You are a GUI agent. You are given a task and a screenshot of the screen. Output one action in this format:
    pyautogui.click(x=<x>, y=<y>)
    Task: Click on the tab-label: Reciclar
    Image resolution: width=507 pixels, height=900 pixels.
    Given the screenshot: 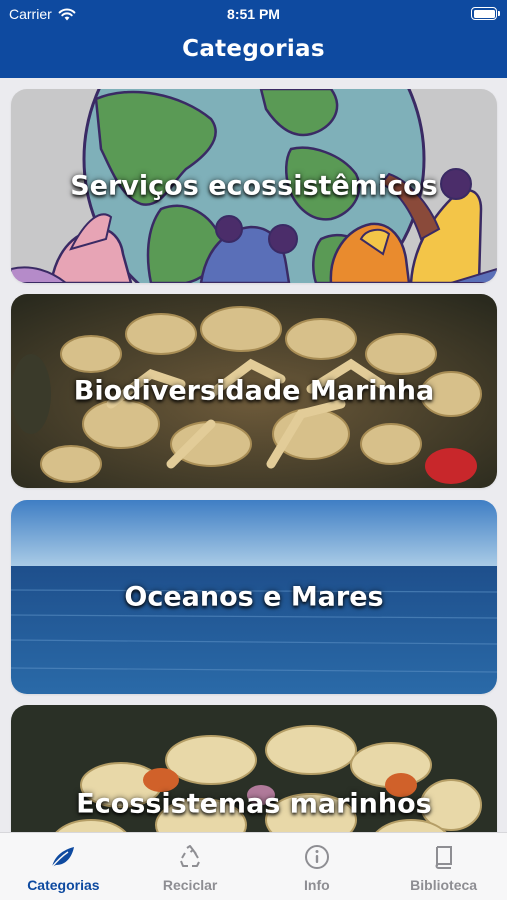 What is the action you would take?
    pyautogui.click(x=190, y=885)
    